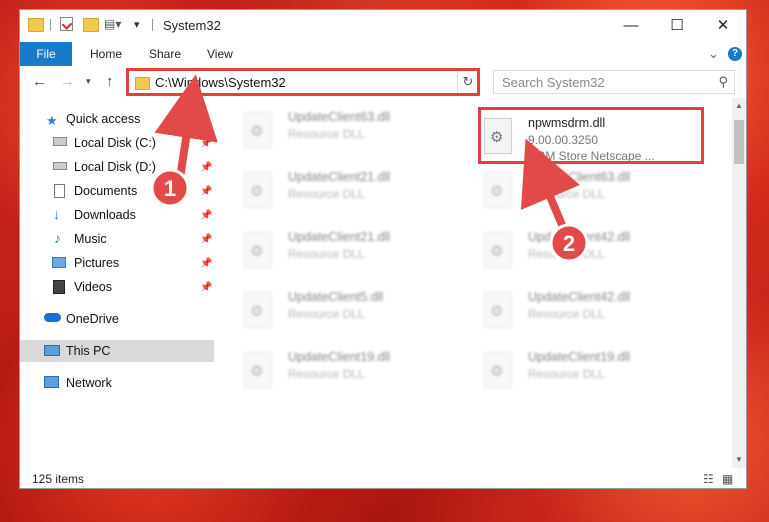  I want to click on search-placeholder: Search System32, so click(553, 82).